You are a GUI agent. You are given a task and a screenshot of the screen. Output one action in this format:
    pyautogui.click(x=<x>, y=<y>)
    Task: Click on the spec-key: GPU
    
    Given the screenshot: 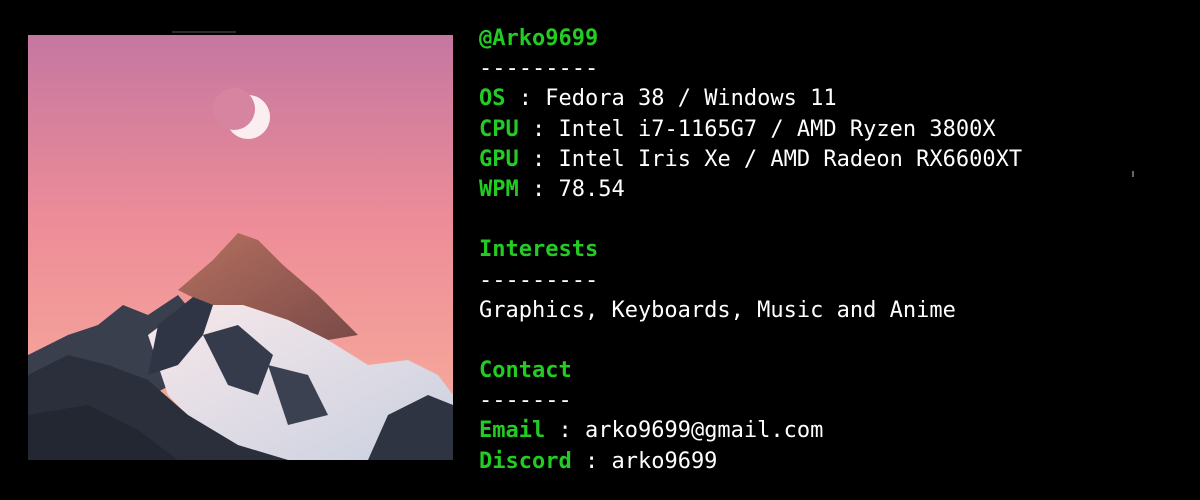 What is the action you would take?
    pyautogui.click(x=499, y=159)
    